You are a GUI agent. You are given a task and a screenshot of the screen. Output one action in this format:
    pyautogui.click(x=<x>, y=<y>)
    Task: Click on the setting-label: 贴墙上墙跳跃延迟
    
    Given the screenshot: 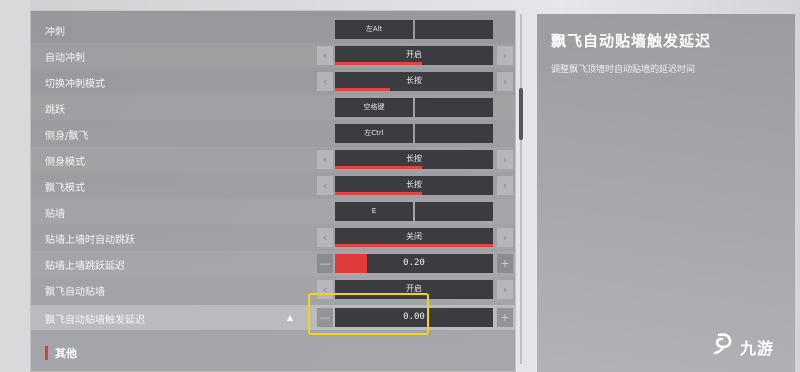 What is the action you would take?
    pyautogui.click(x=85, y=266)
    